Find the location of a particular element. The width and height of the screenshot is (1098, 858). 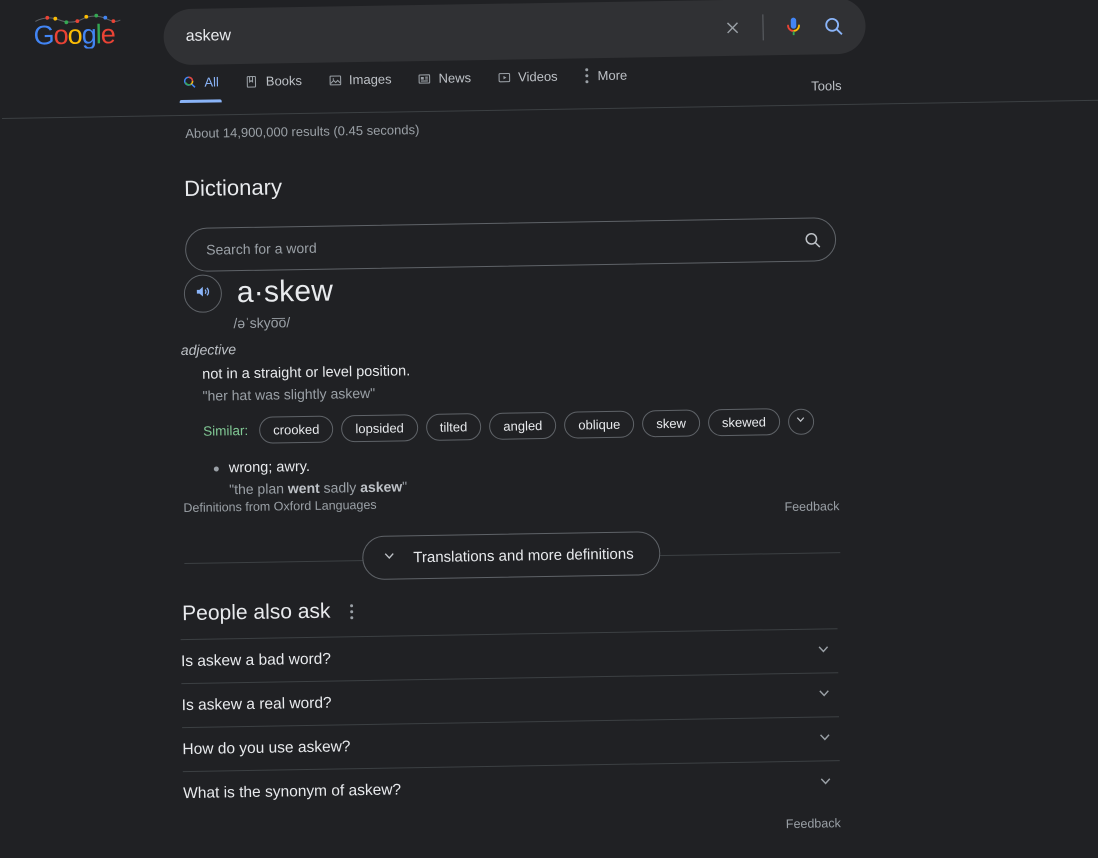

expander-label: Translations and more definitions is located at coordinates (523, 555).